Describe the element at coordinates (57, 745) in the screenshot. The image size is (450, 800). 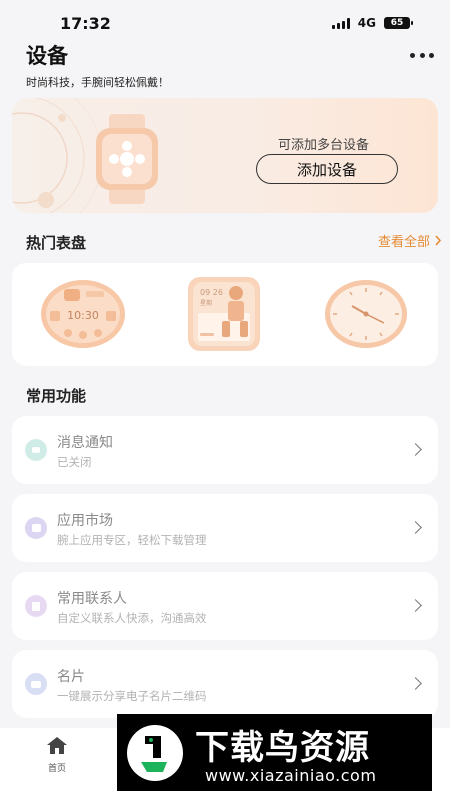
I see `home-icon` at that location.